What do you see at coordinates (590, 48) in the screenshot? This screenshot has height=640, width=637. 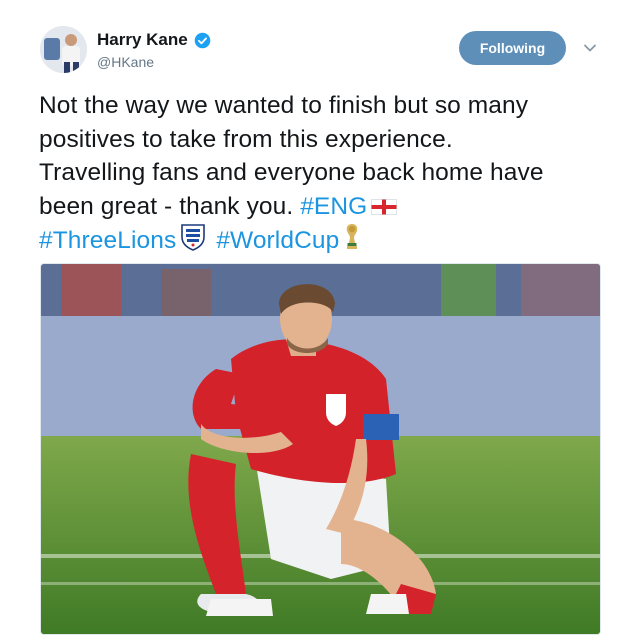 I see `chevron-down-icon` at bounding box center [590, 48].